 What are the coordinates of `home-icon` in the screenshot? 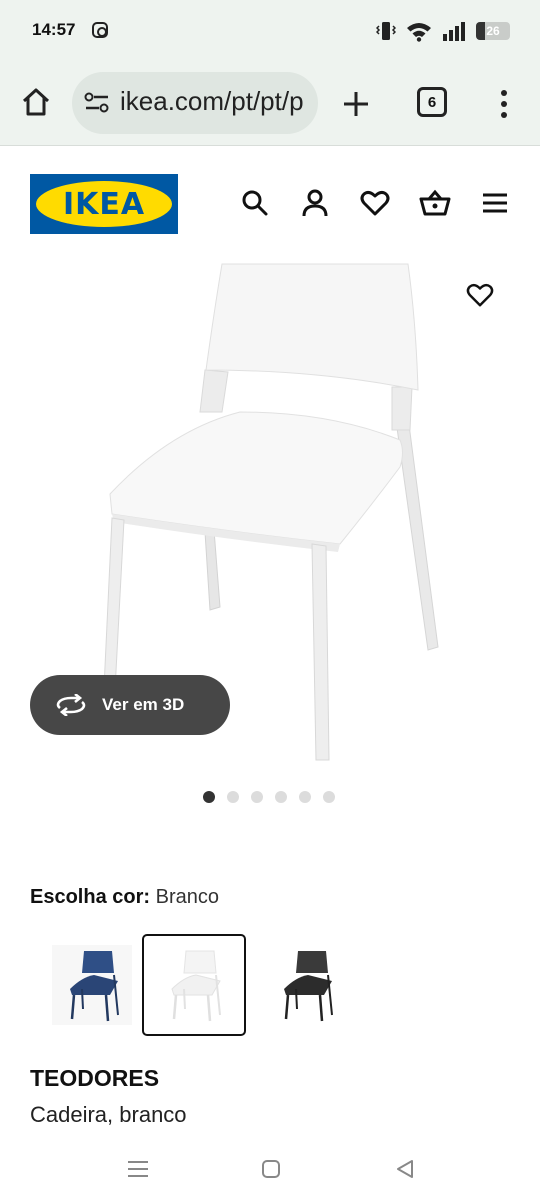 It's located at (36, 102).